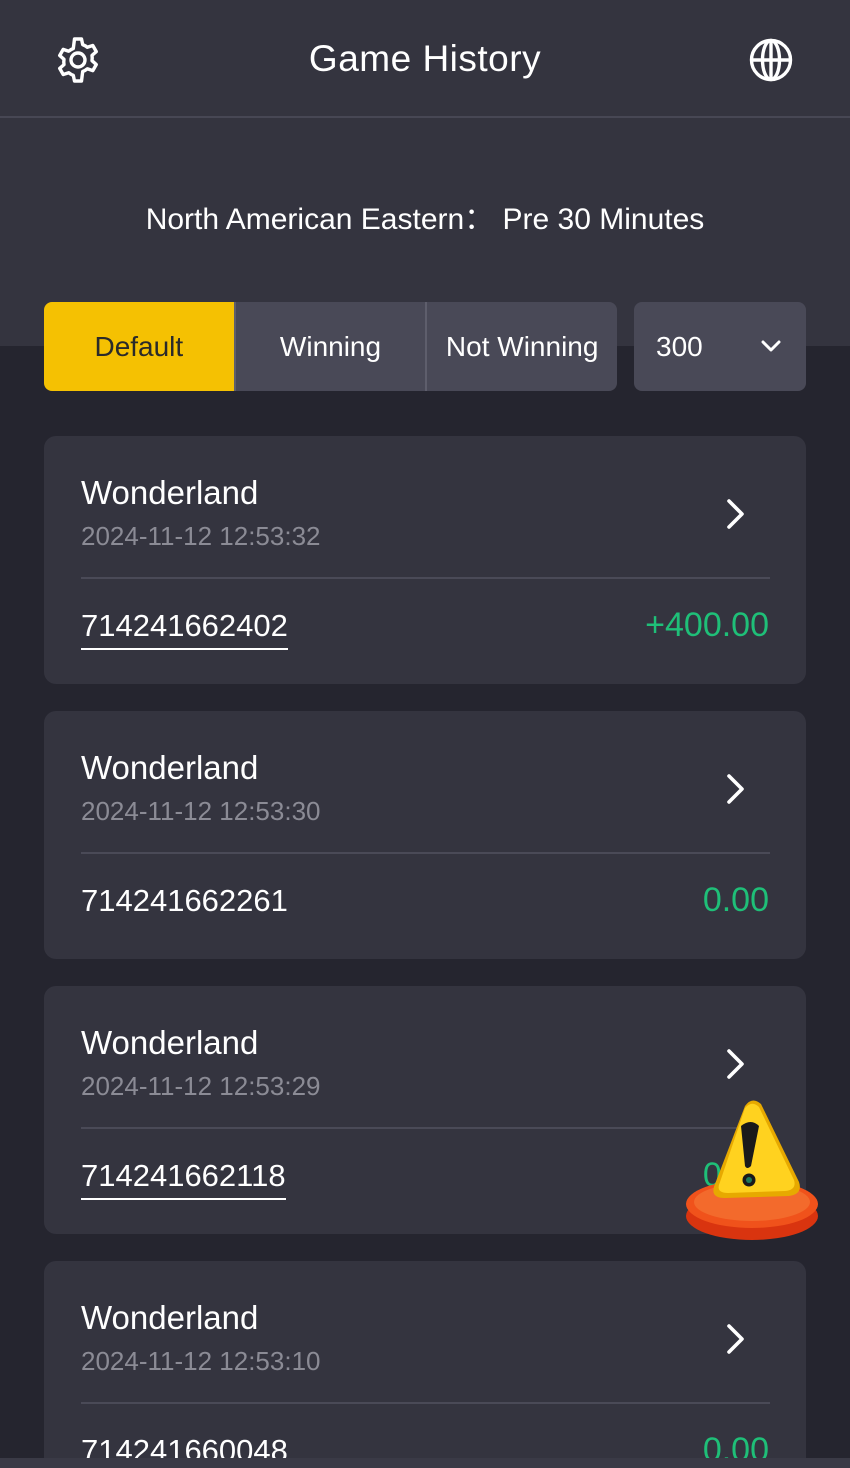 The height and width of the screenshot is (1468, 850). Describe the element at coordinates (201, 1361) in the screenshot. I see `record-time: 2024-11-12 12:53:10` at that location.